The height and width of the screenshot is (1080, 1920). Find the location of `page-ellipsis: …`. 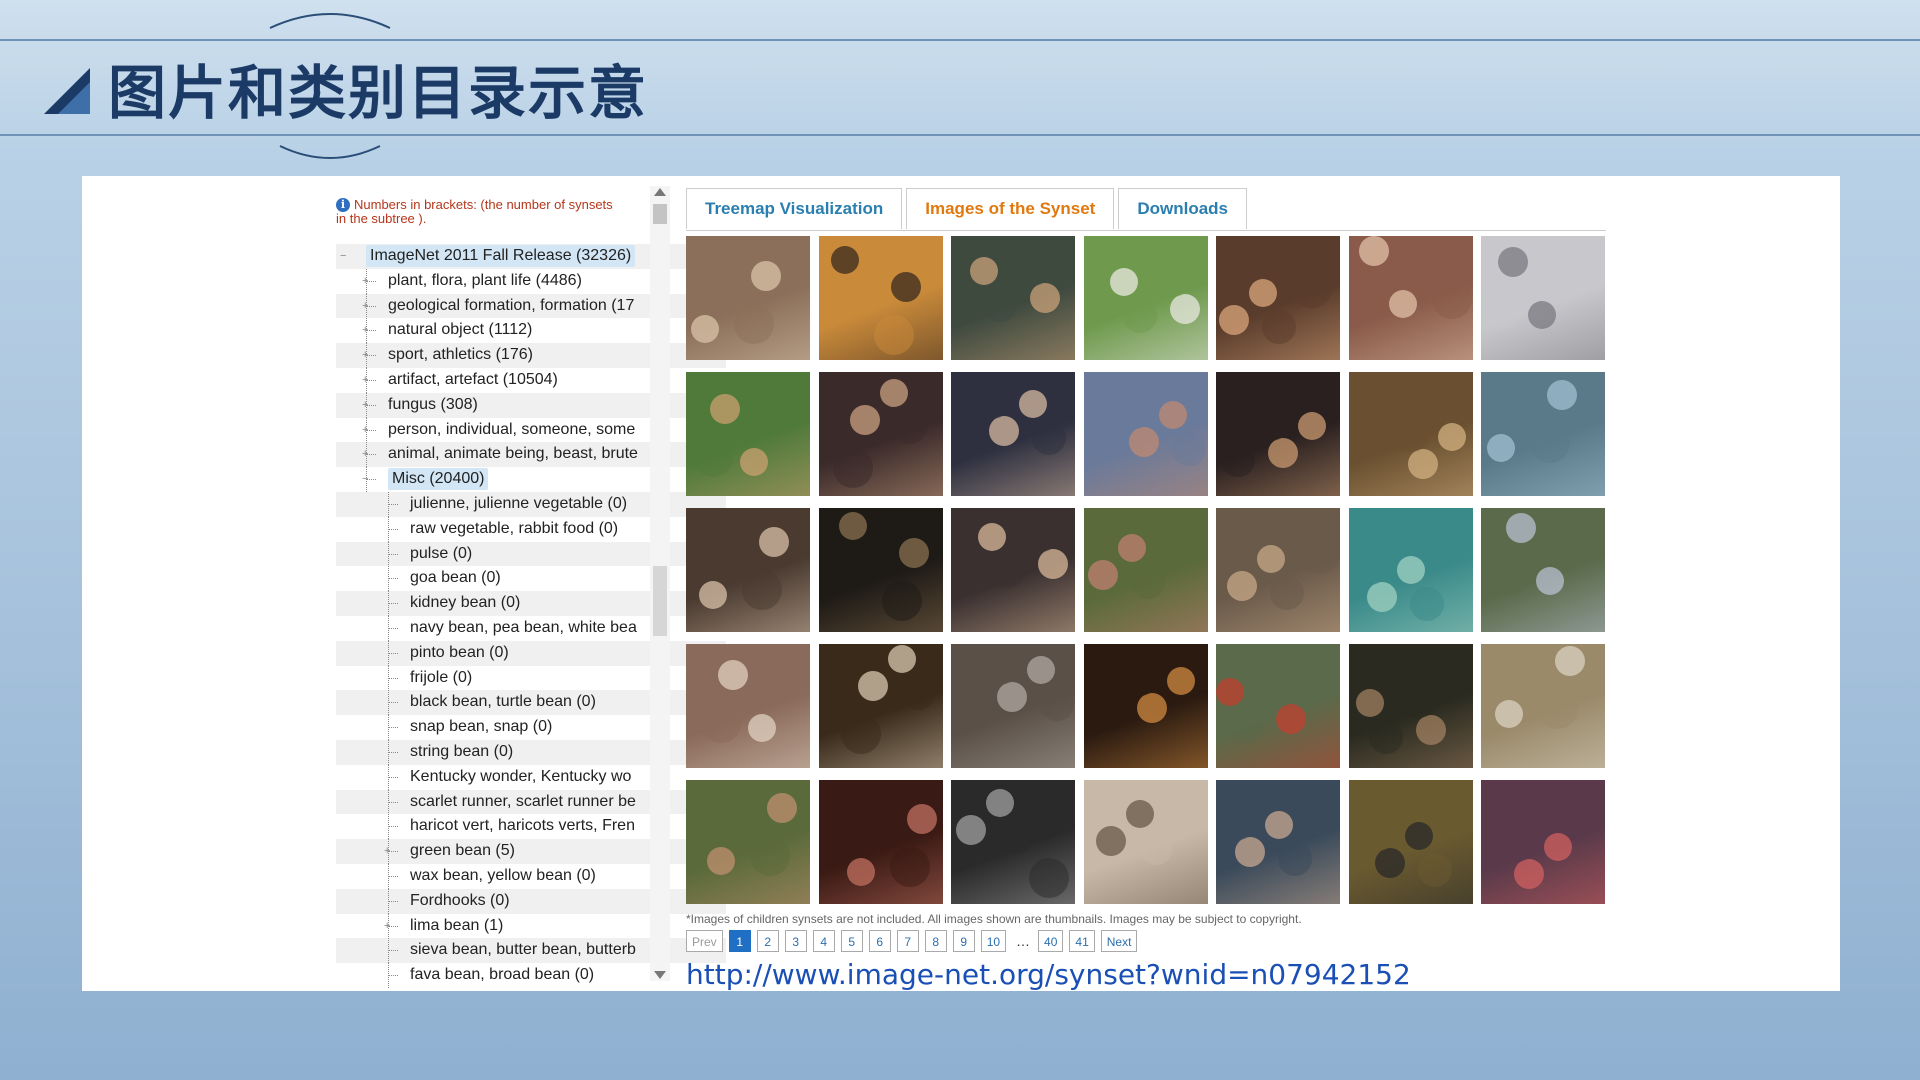

page-ellipsis: … is located at coordinates (1023, 941).